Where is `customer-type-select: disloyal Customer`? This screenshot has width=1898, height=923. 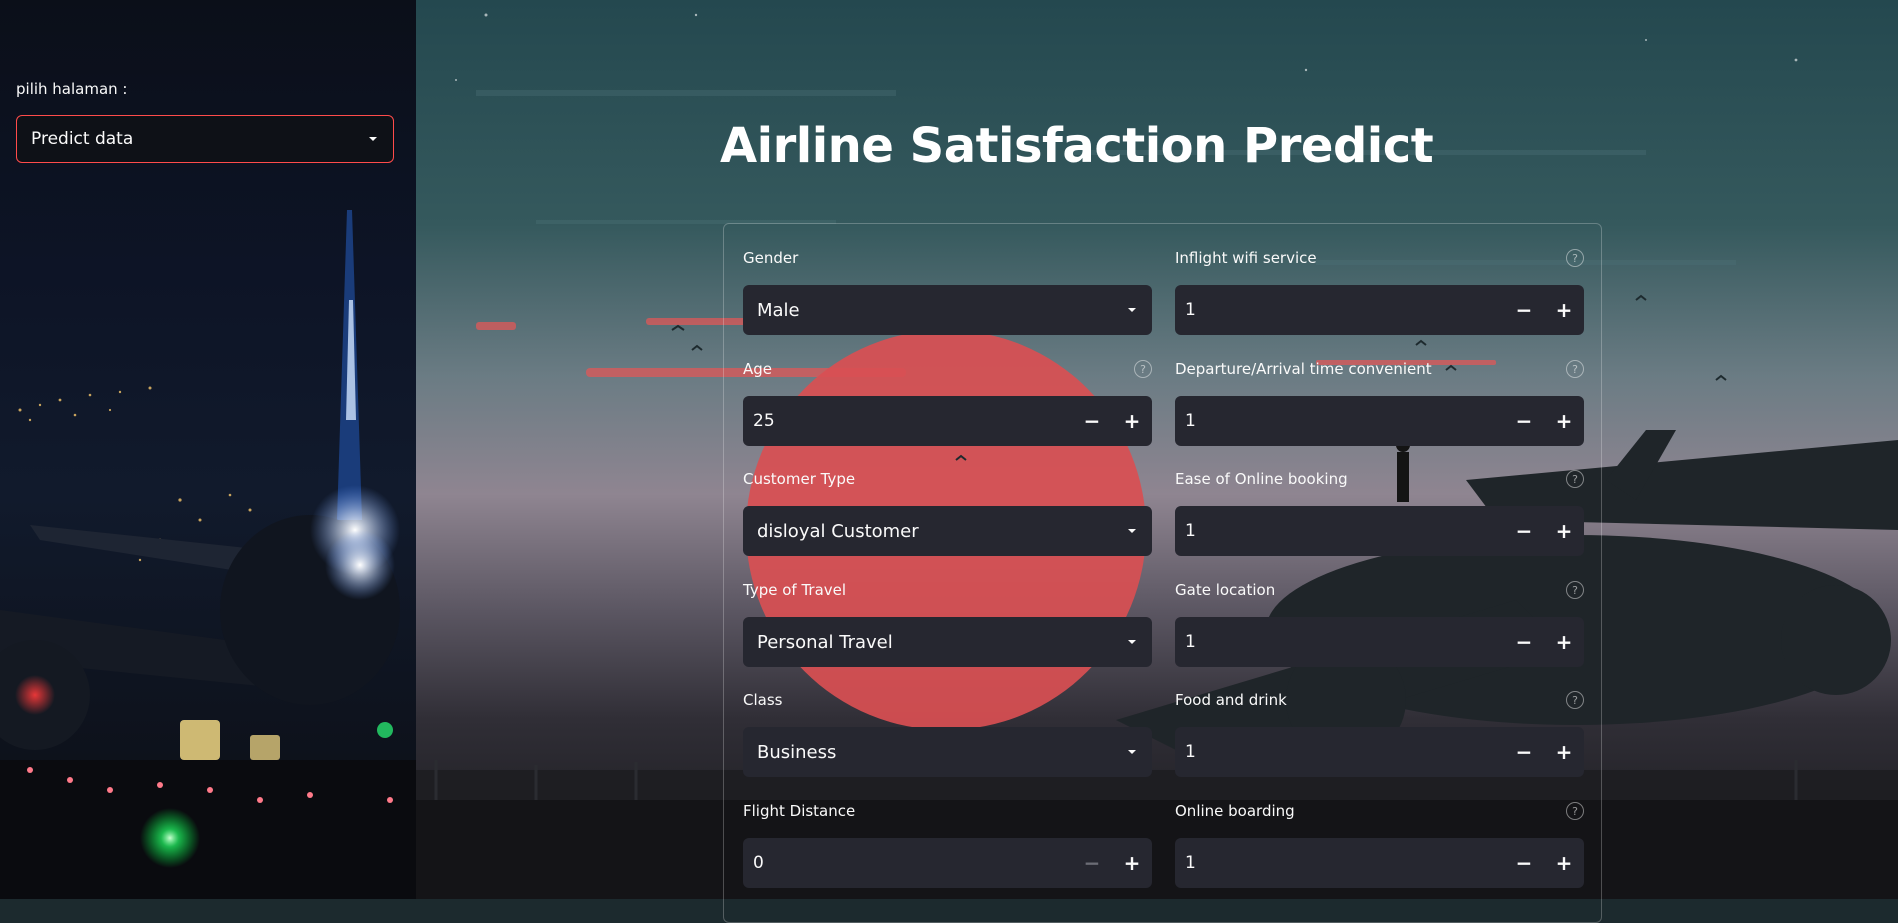
customer-type-select: disloyal Customer is located at coordinates (947, 531).